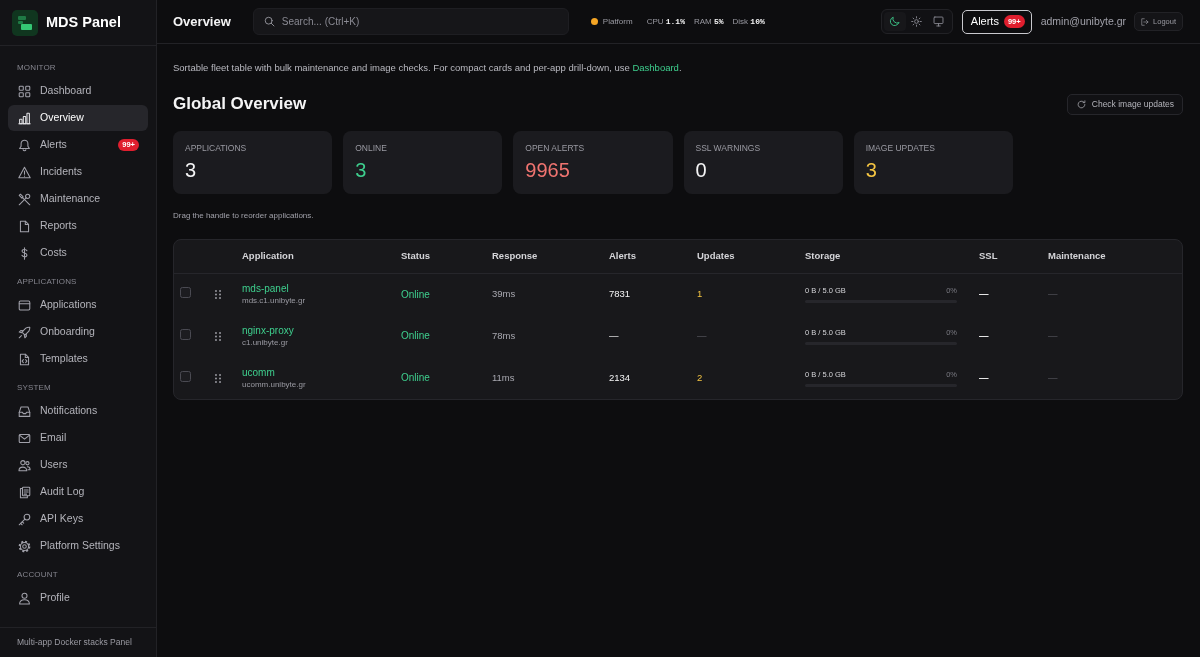 The image size is (1200, 657). I want to click on app-name-link: mds-panel, so click(265, 289).